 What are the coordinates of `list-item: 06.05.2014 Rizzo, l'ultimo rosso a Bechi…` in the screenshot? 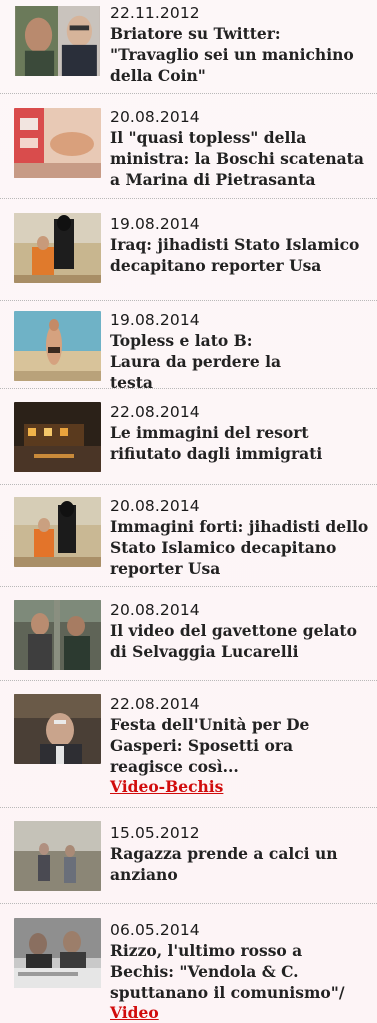 It's located at (188, 963).